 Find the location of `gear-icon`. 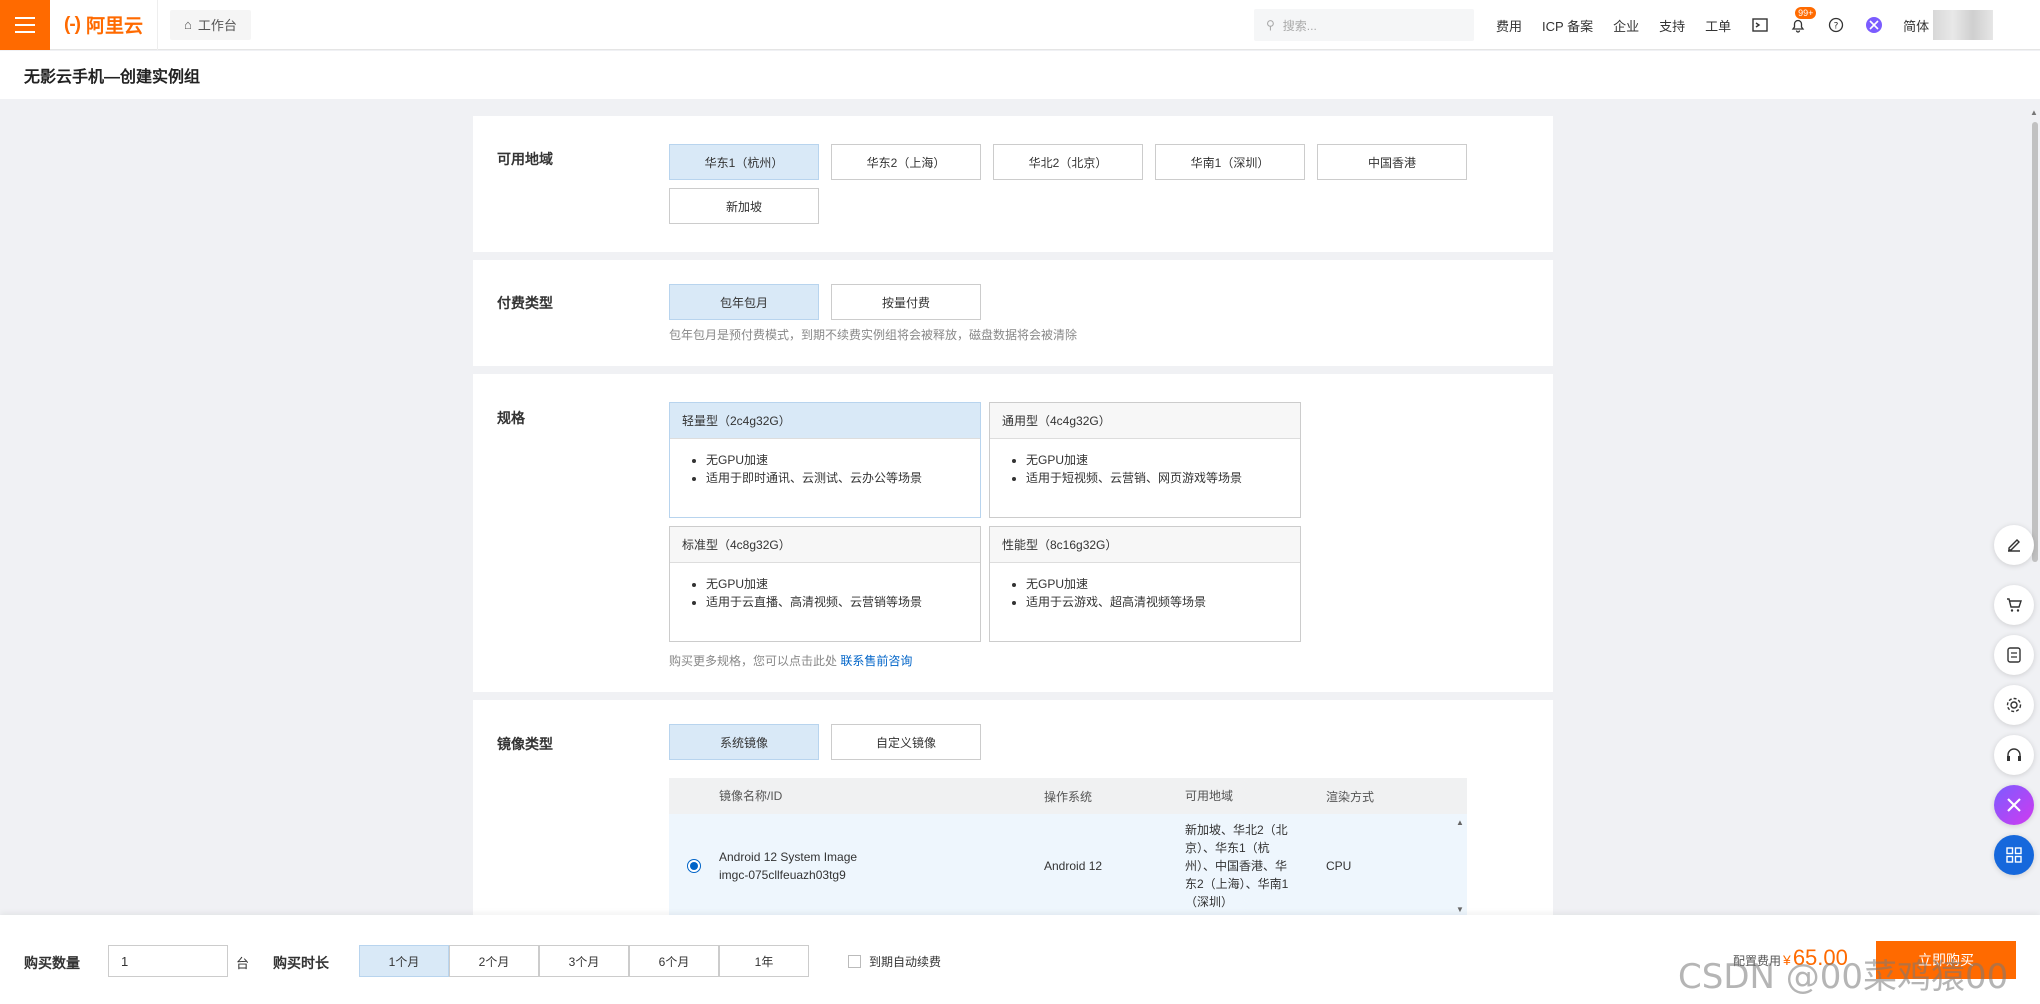

gear-icon is located at coordinates (2014, 705).